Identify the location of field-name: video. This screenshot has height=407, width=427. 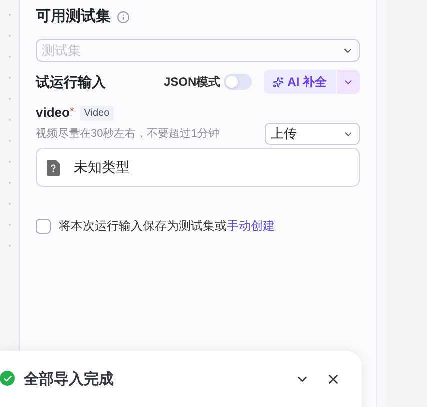
(53, 113).